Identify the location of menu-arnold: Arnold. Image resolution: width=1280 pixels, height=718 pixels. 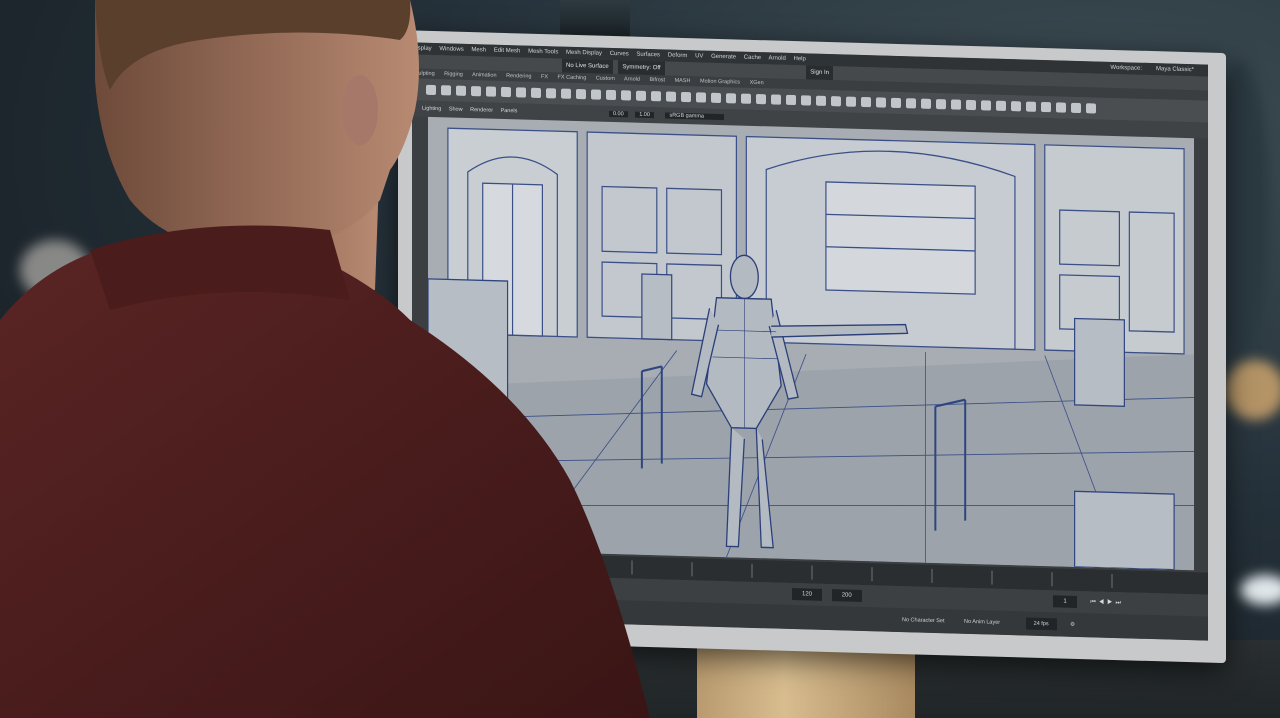
(776, 58).